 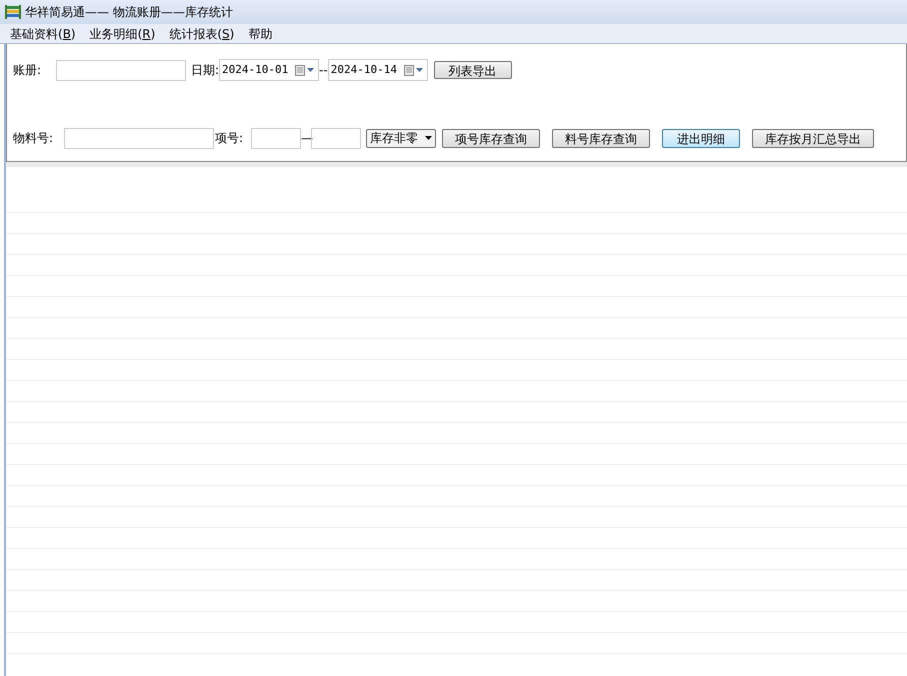 I want to click on query-button: 项号库存查询, so click(x=491, y=138).